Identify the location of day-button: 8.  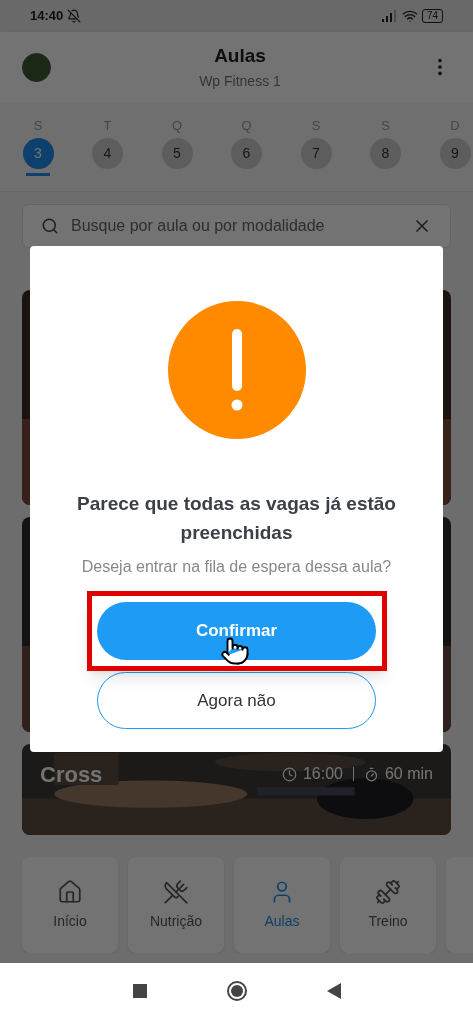
(385, 153).